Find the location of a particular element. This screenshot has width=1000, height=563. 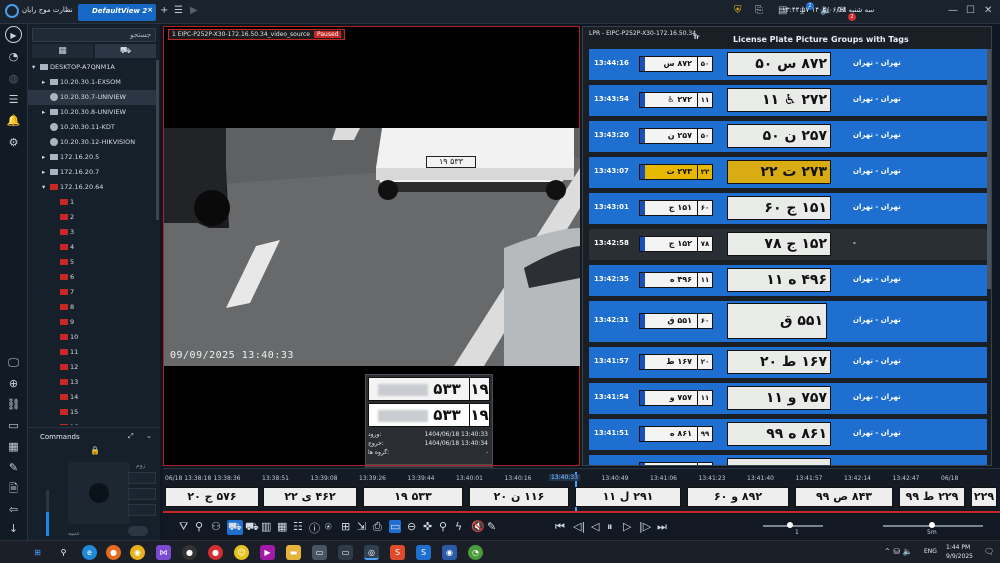

tab-defaultview-2: DefaultView 2 × is located at coordinates (117, 12).